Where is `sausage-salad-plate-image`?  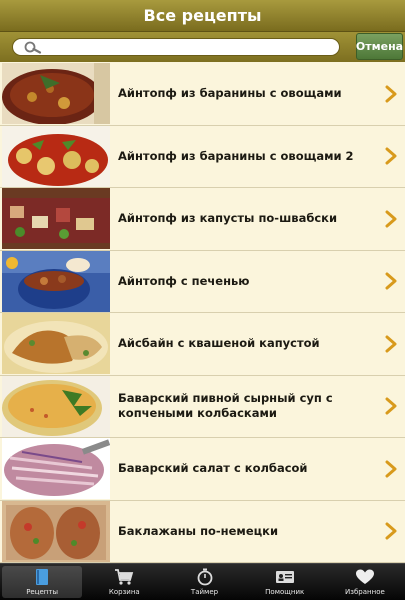 sausage-salad-plate-image is located at coordinates (56, 469).